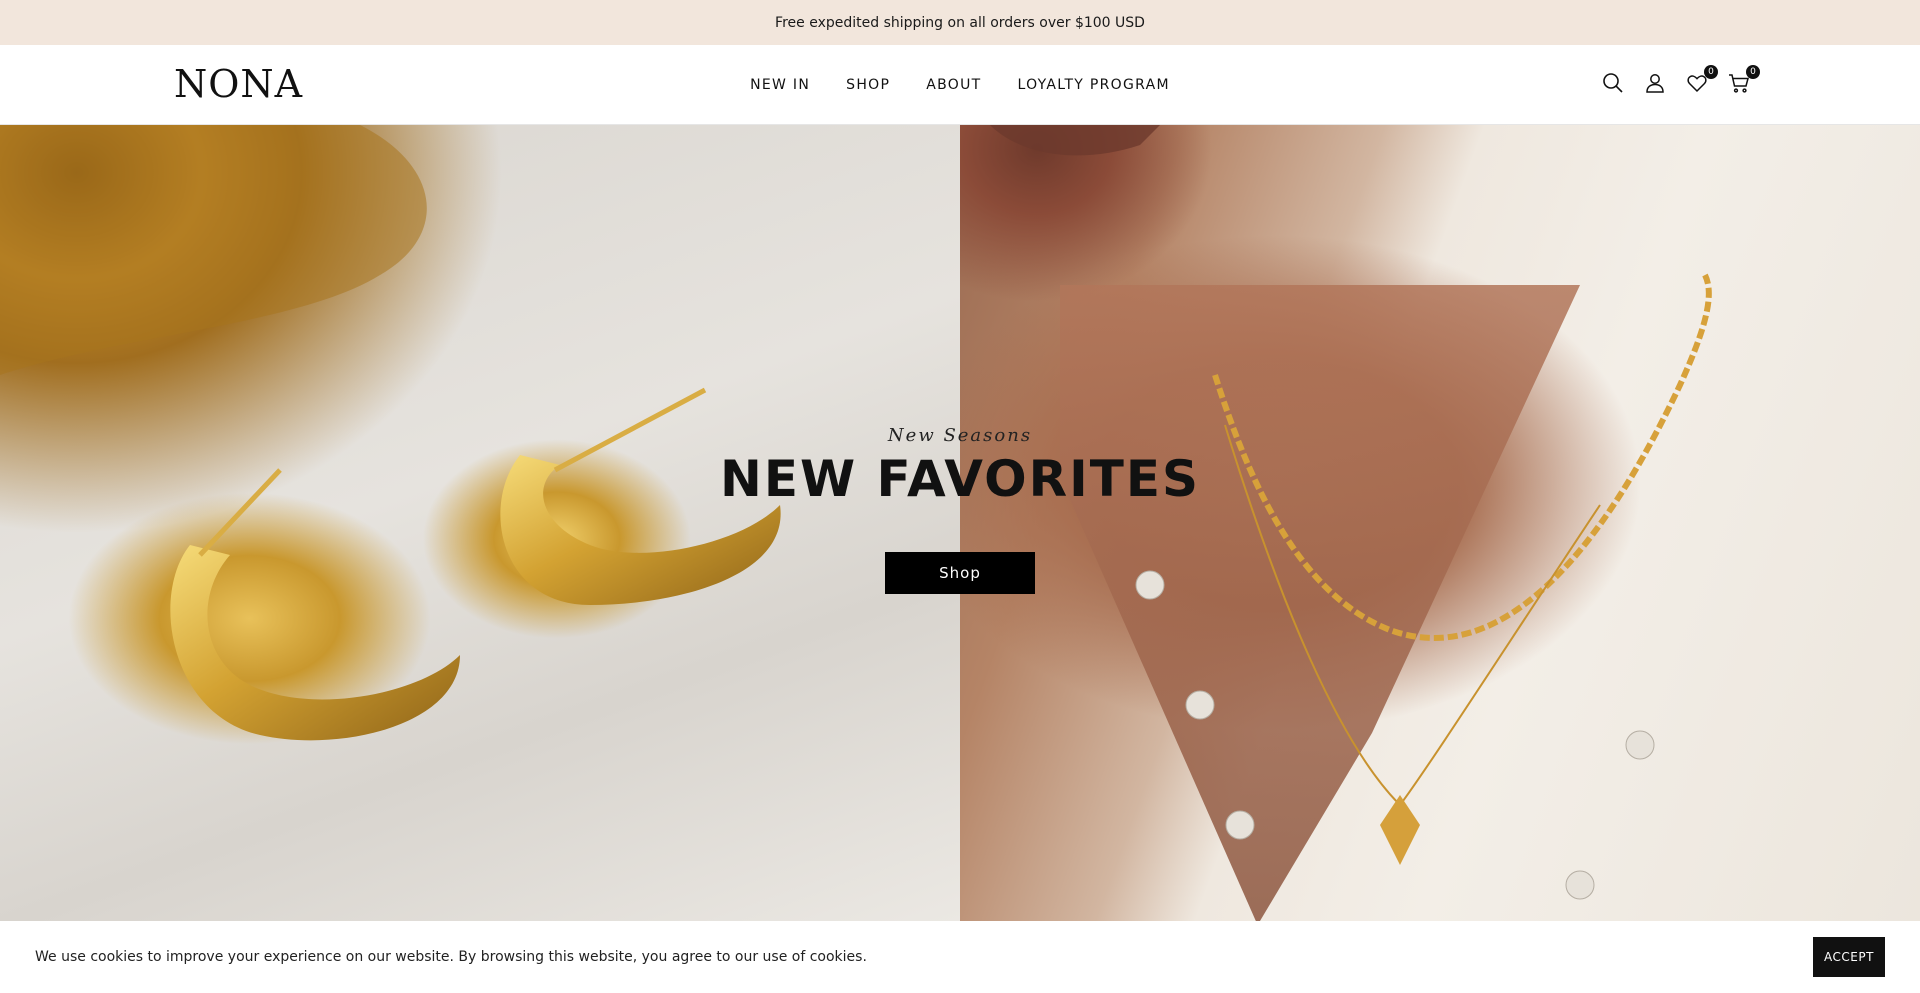 The height and width of the screenshot is (993, 1920). What do you see at coordinates (1711, 72) in the screenshot?
I see `wishlist-count-badge: 0` at bounding box center [1711, 72].